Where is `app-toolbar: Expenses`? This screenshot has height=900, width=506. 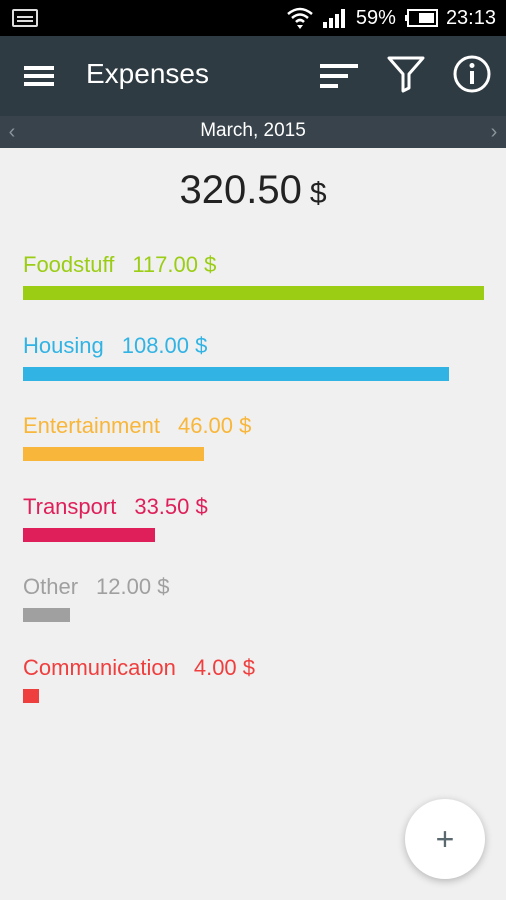
app-toolbar: Expenses is located at coordinates (253, 76).